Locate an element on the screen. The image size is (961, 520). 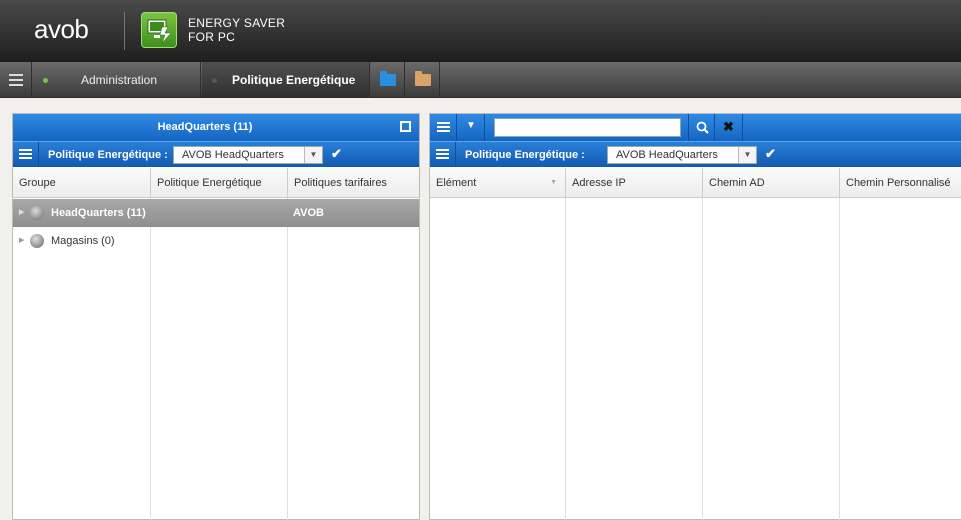
elements-menu-button is located at coordinates (443, 127).